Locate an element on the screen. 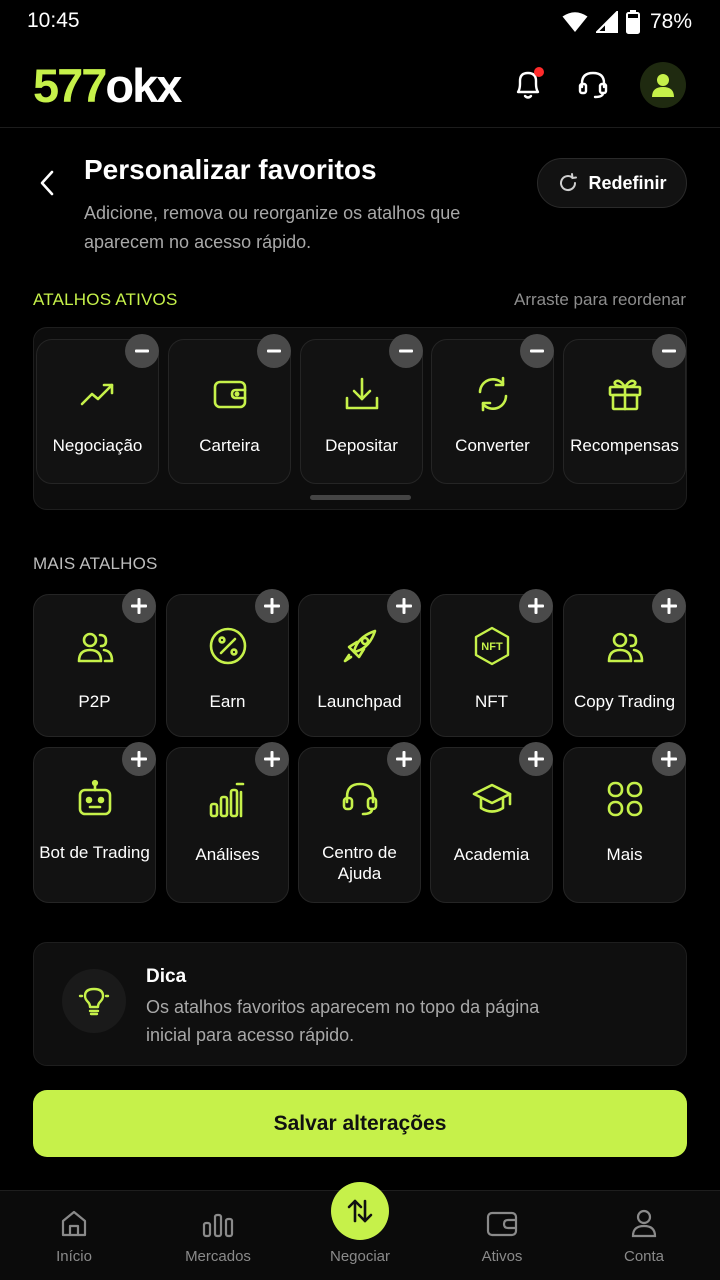 The width and height of the screenshot is (720, 1280). scroll-indicator is located at coordinates (360, 497).